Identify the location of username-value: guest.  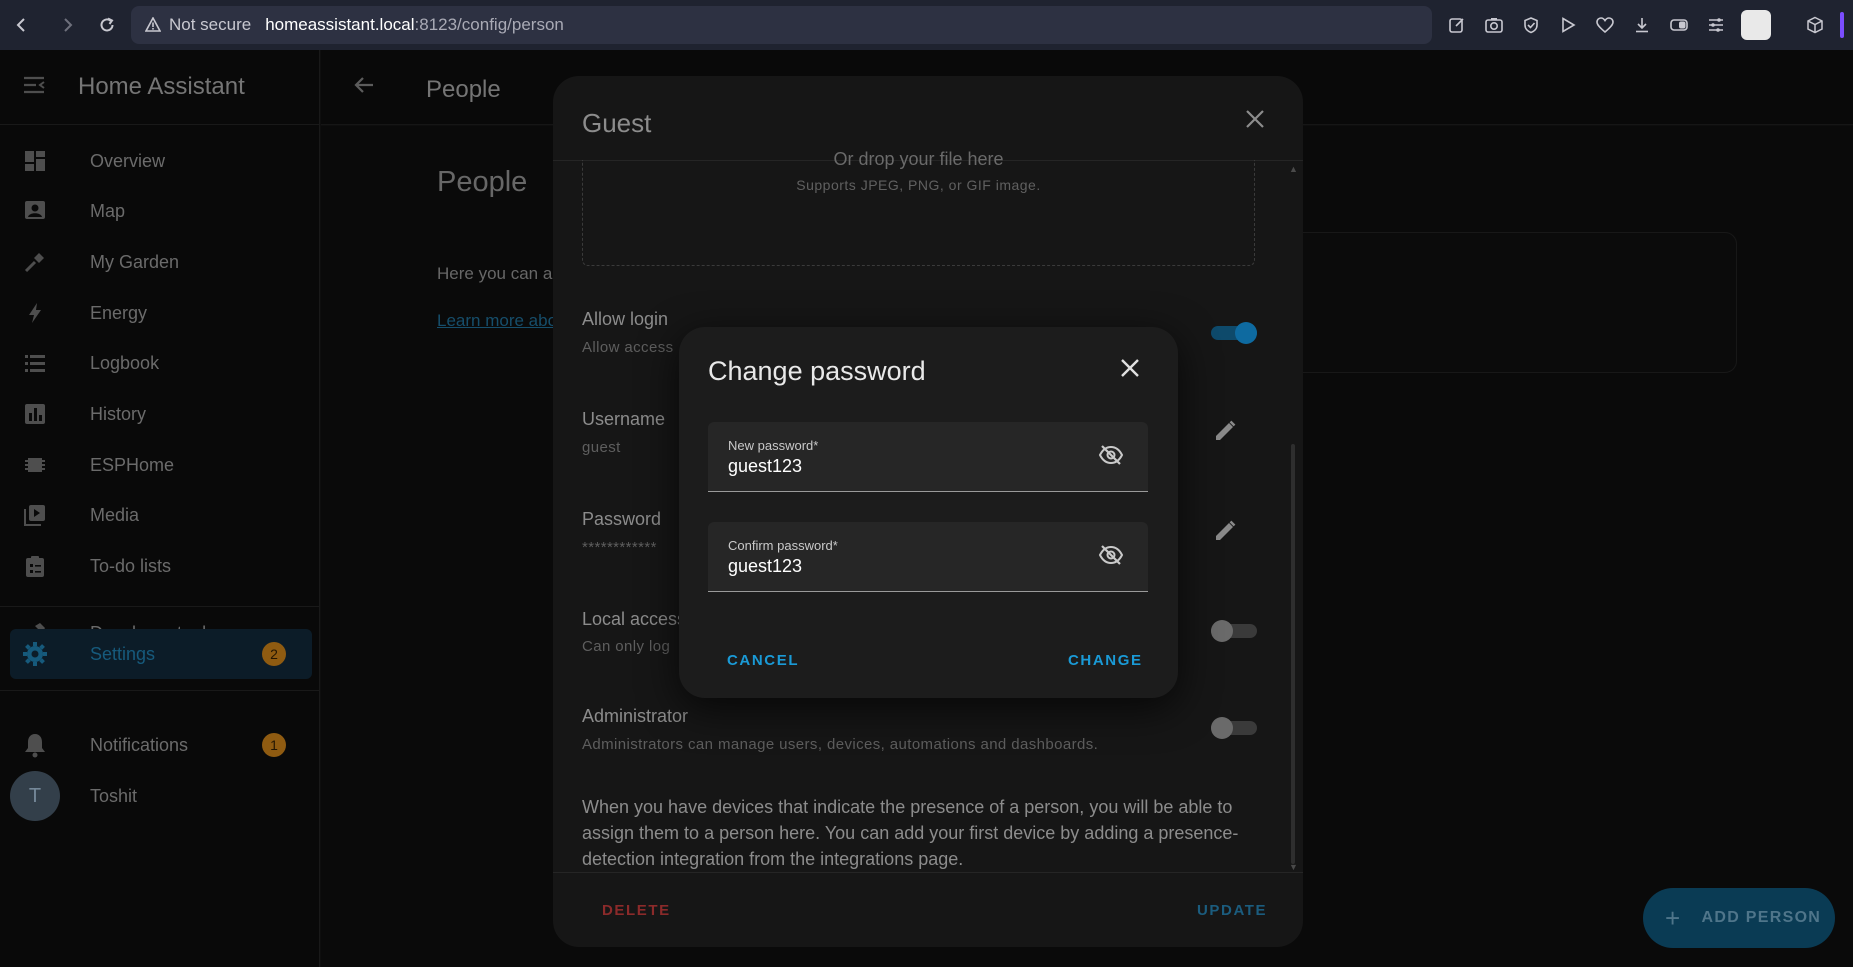
(601, 447).